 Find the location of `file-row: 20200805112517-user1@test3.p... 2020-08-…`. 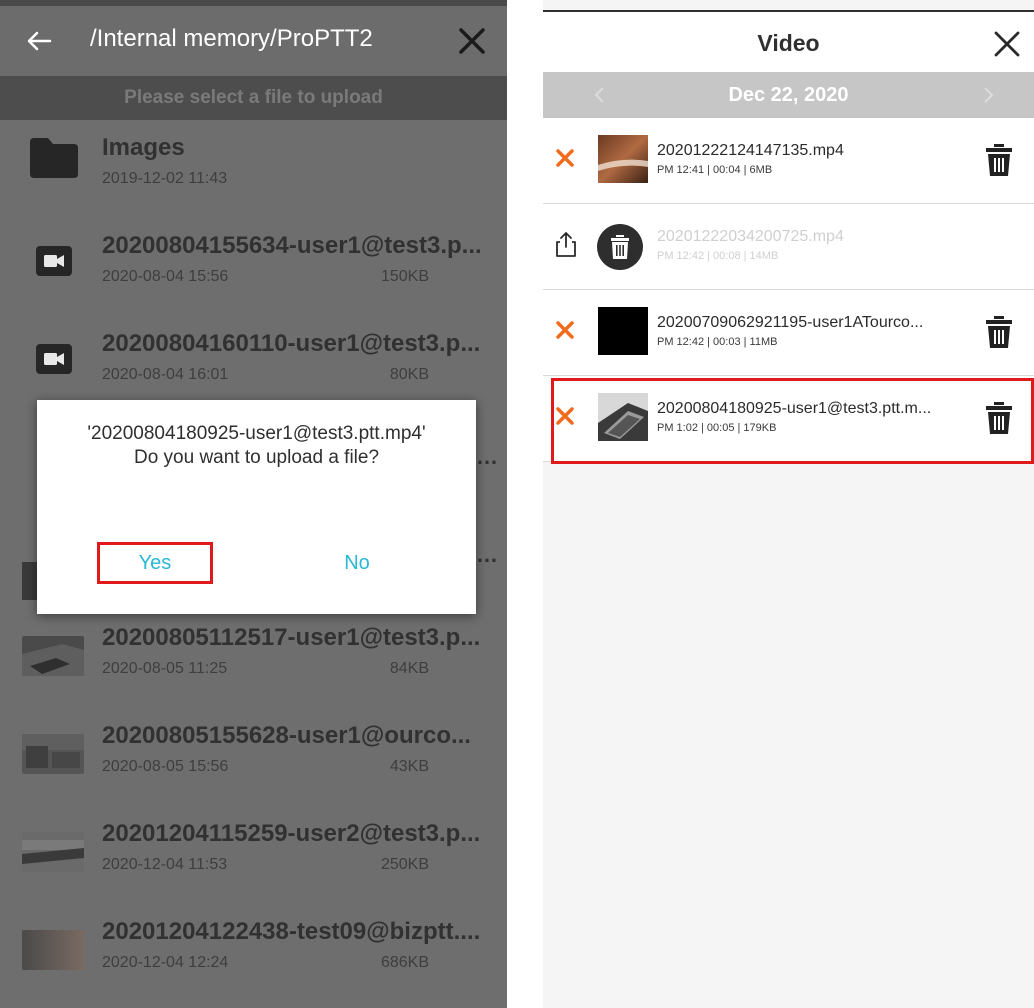

file-row: 20200805112517-user1@test3.p... 2020-08-… is located at coordinates (253, 659).